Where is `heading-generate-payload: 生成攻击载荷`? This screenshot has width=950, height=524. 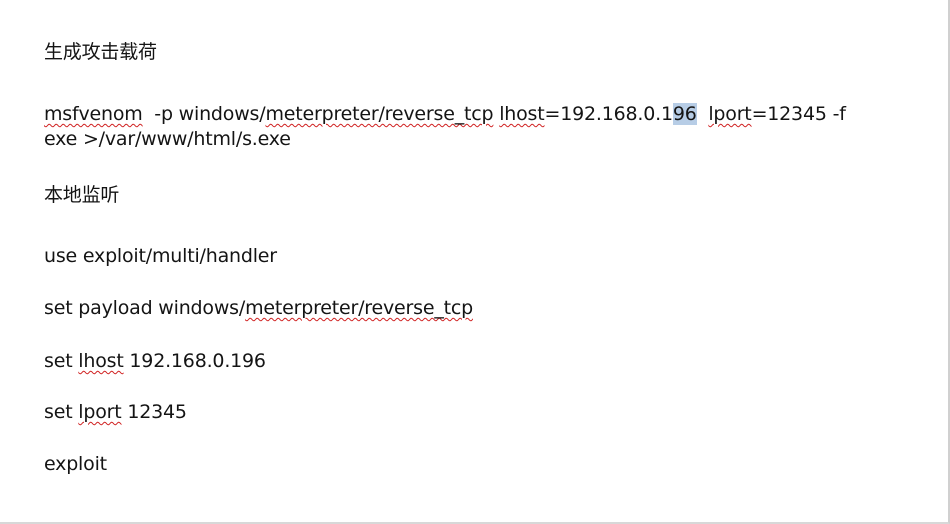 heading-generate-payload: 生成攻击载荷 is located at coordinates (100, 52).